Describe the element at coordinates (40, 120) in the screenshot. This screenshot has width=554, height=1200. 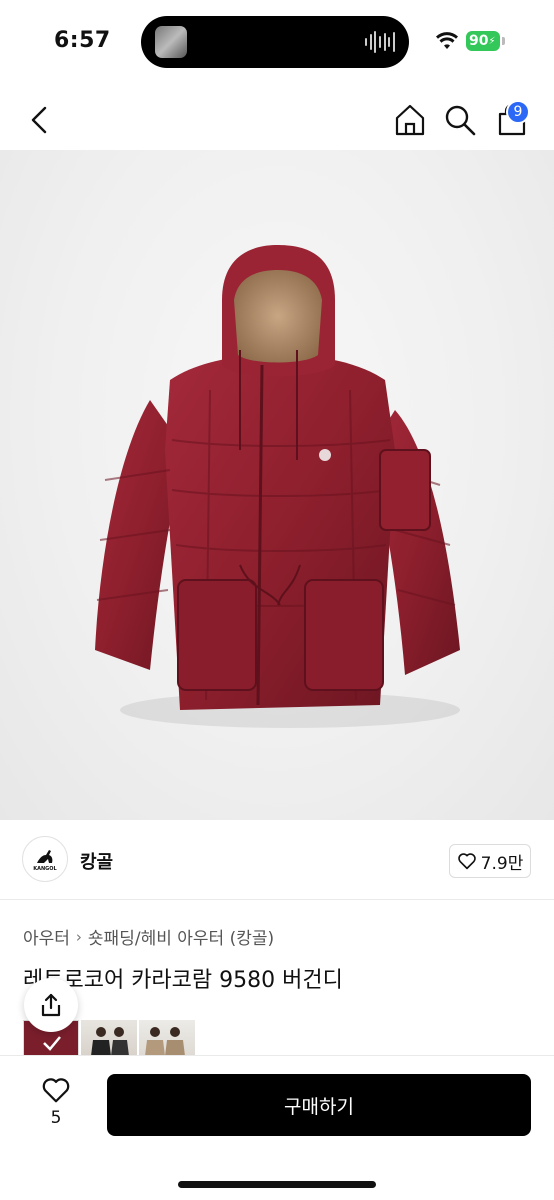
I see `chevron-left-icon` at that location.